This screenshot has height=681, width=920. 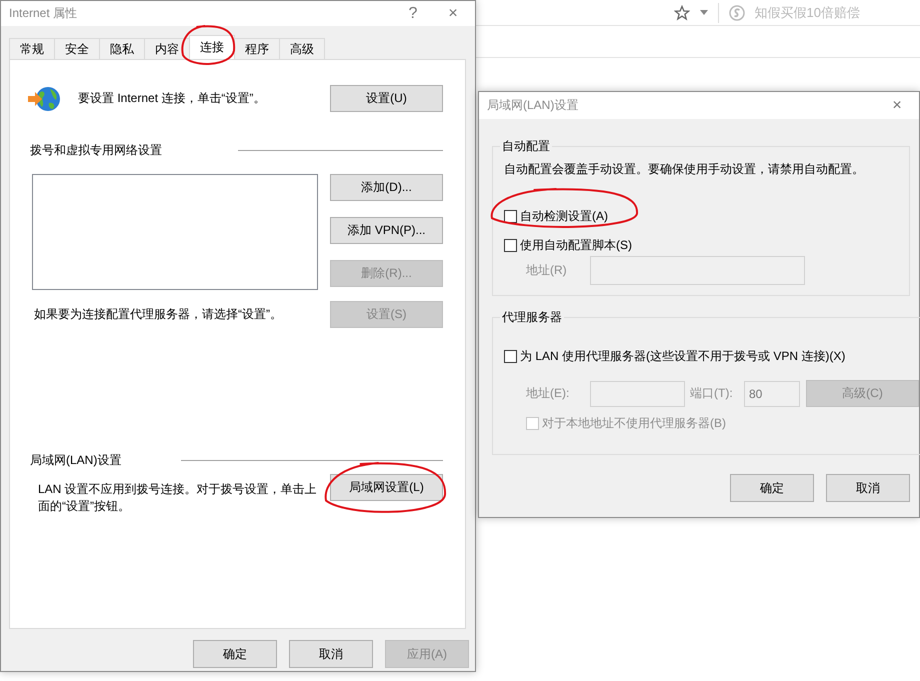 What do you see at coordinates (386, 487) in the screenshot?
I see `lan-settings-button: 局域网设置(L)` at bounding box center [386, 487].